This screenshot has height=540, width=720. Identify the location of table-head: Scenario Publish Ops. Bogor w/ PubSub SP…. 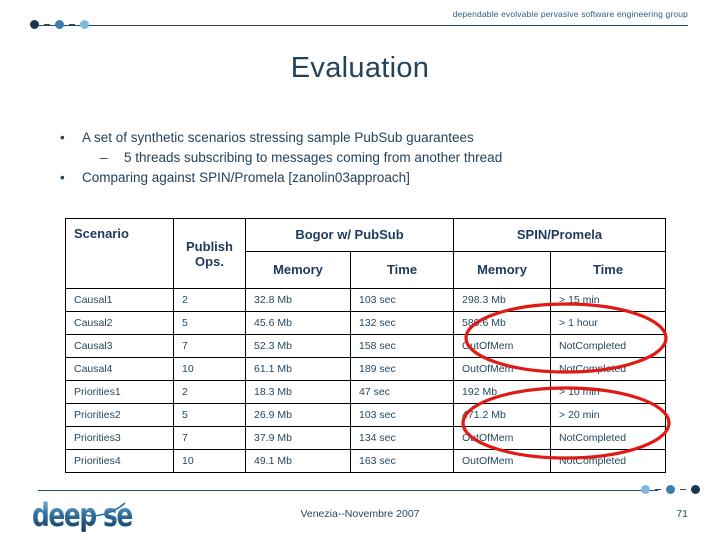
(366, 254).